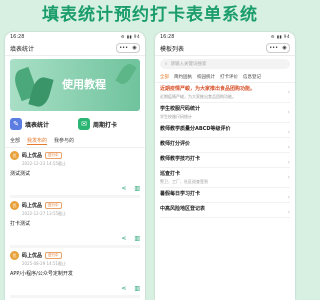  Describe the element at coordinates (183, 209) in the screenshot. I see `template-title: 中高风险地区登记表` at that location.